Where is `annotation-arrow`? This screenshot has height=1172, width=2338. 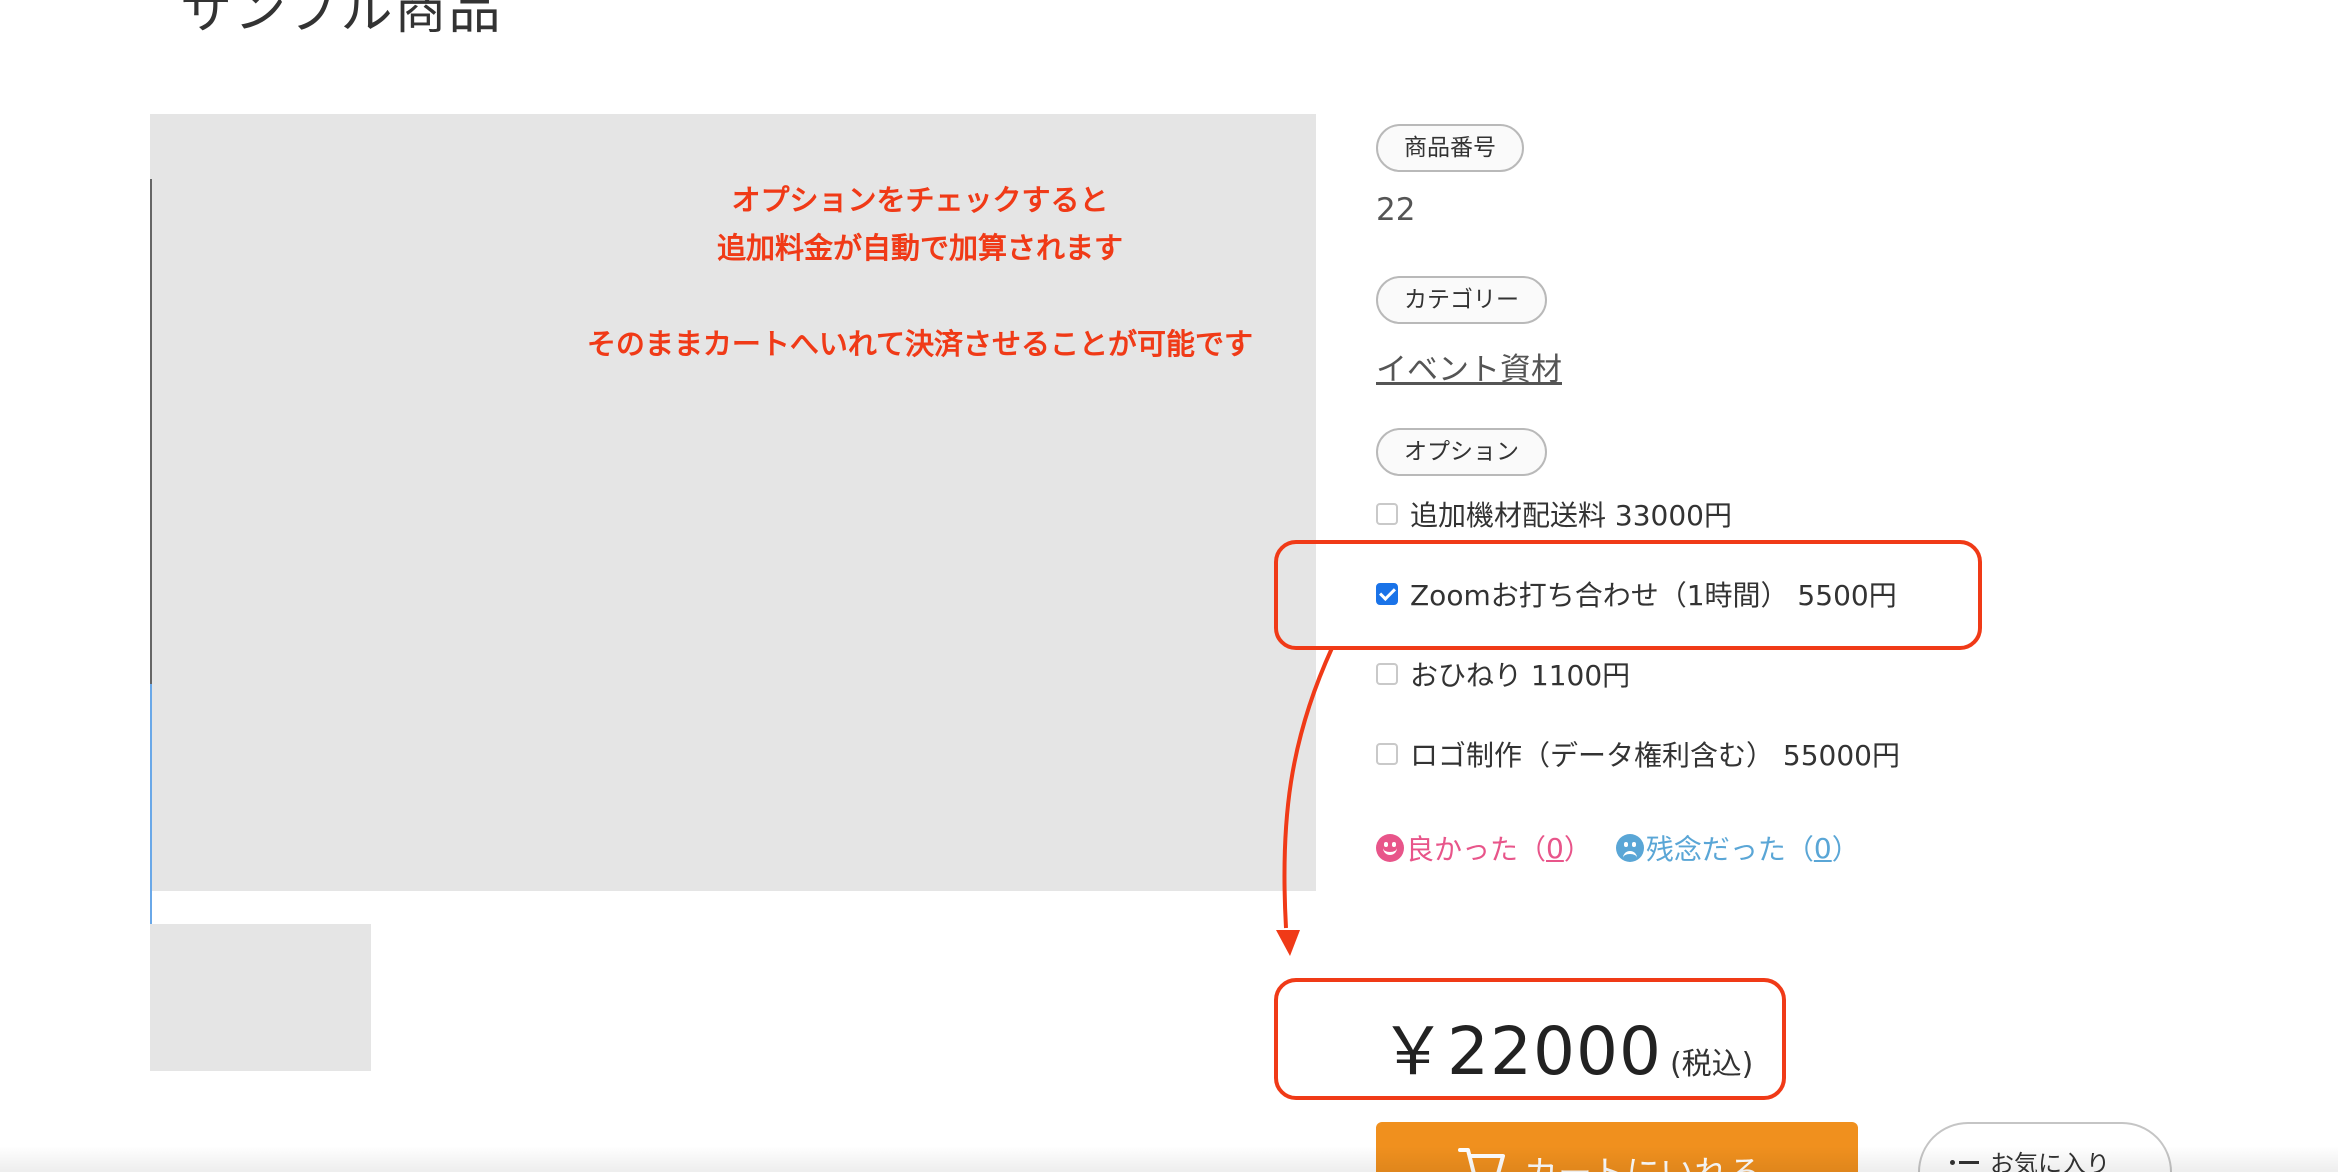
annotation-arrow is located at coordinates (1305, 801).